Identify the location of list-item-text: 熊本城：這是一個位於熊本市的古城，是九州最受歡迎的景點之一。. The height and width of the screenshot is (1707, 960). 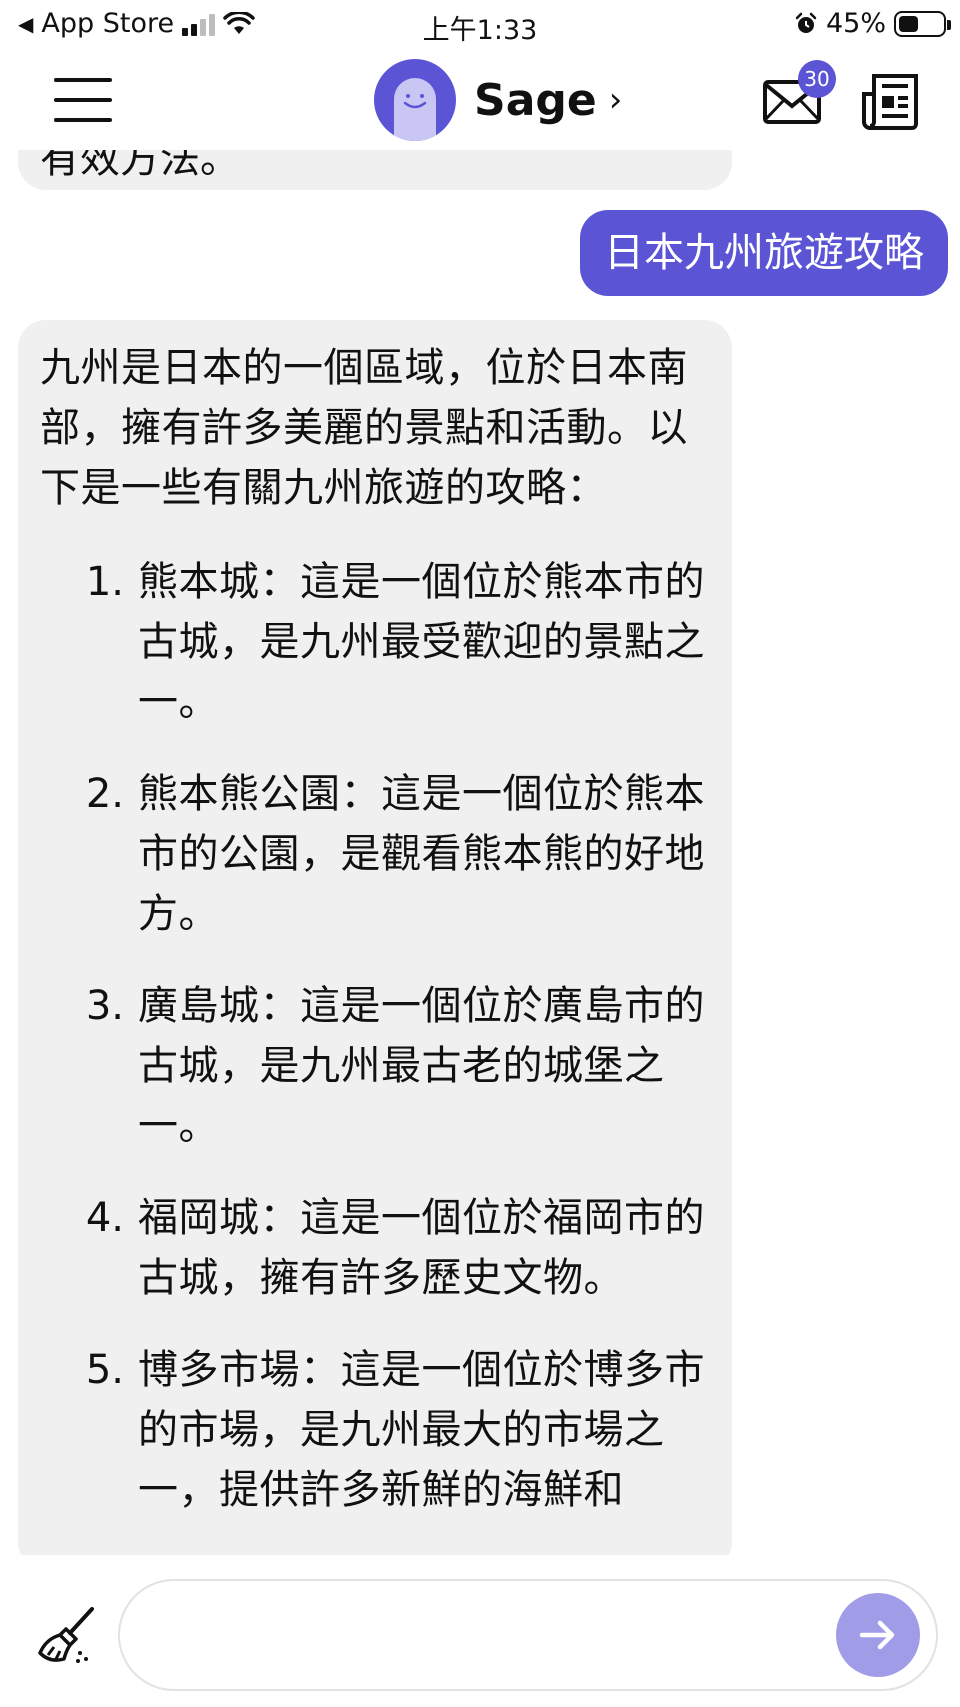
(421, 642).